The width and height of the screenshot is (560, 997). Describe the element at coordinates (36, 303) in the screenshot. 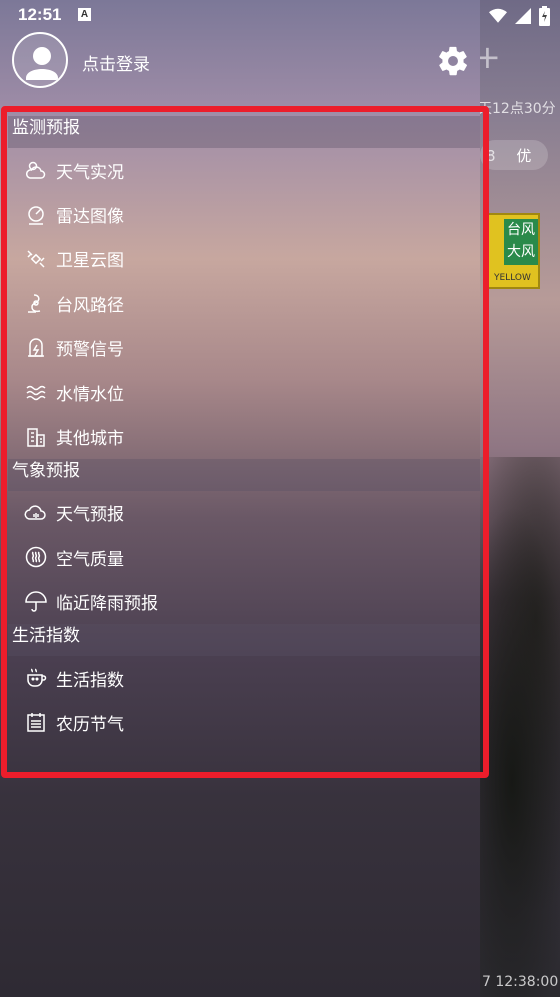

I see `typhoon-icon` at that location.